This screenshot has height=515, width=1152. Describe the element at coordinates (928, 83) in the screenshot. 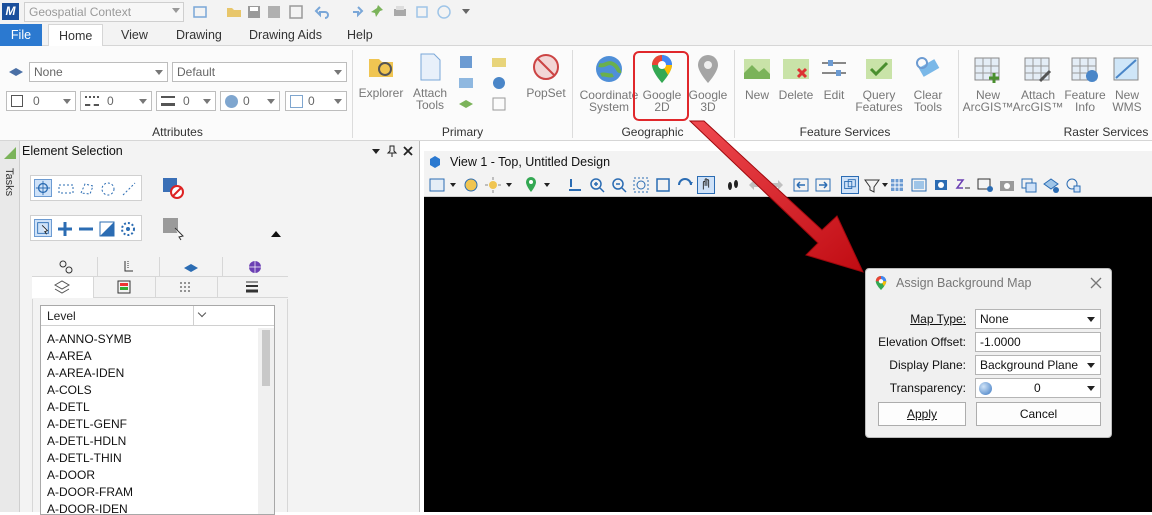

I see `clear-tools-button: Clear Tools` at that location.